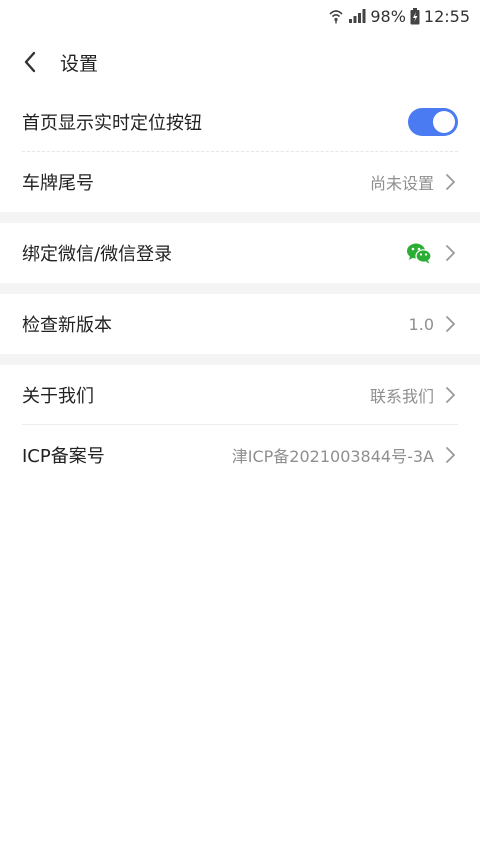  Describe the element at coordinates (79, 63) in the screenshot. I see `page-title: 设置` at that location.